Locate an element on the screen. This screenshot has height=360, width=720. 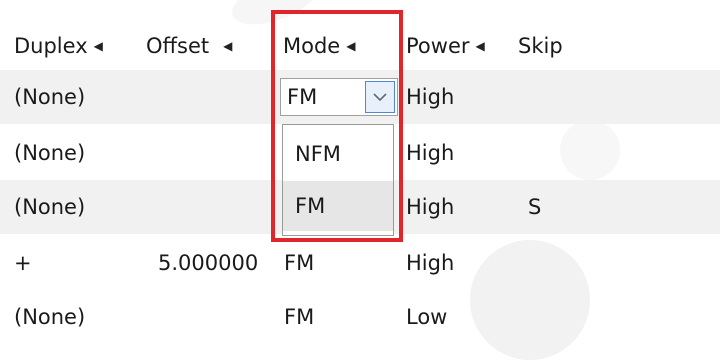
column-header-label: Power is located at coordinates (438, 46).